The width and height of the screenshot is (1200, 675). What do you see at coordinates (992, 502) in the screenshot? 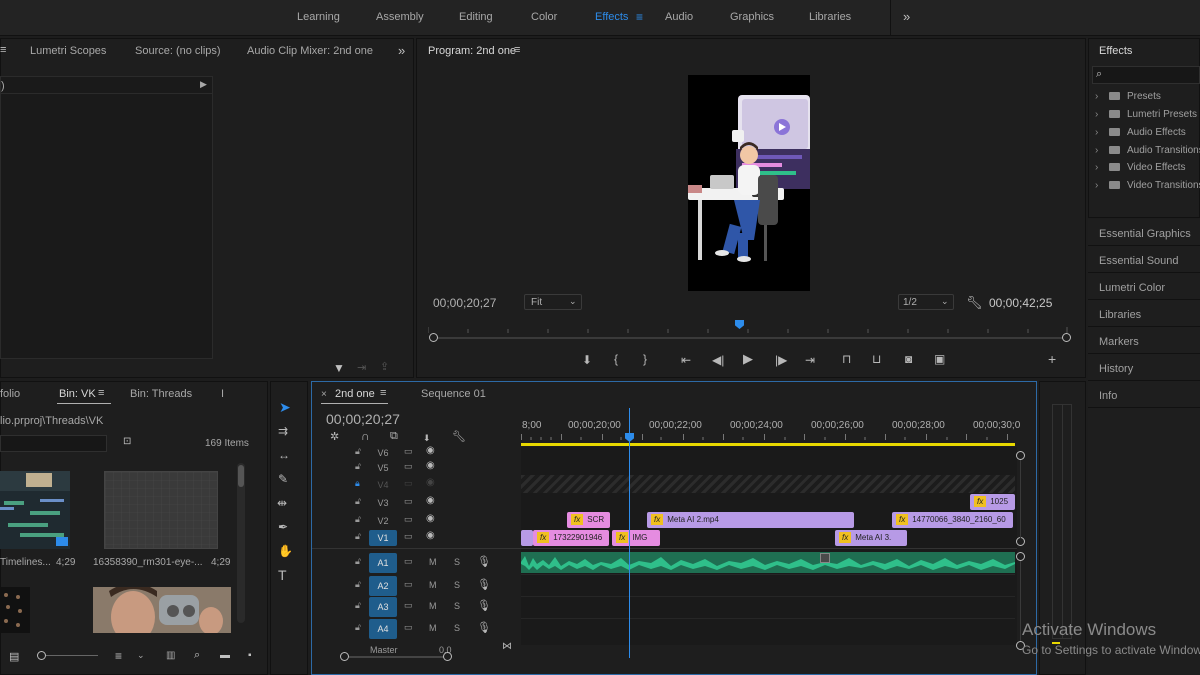
I see `clip-v3: fx 1025` at bounding box center [992, 502].